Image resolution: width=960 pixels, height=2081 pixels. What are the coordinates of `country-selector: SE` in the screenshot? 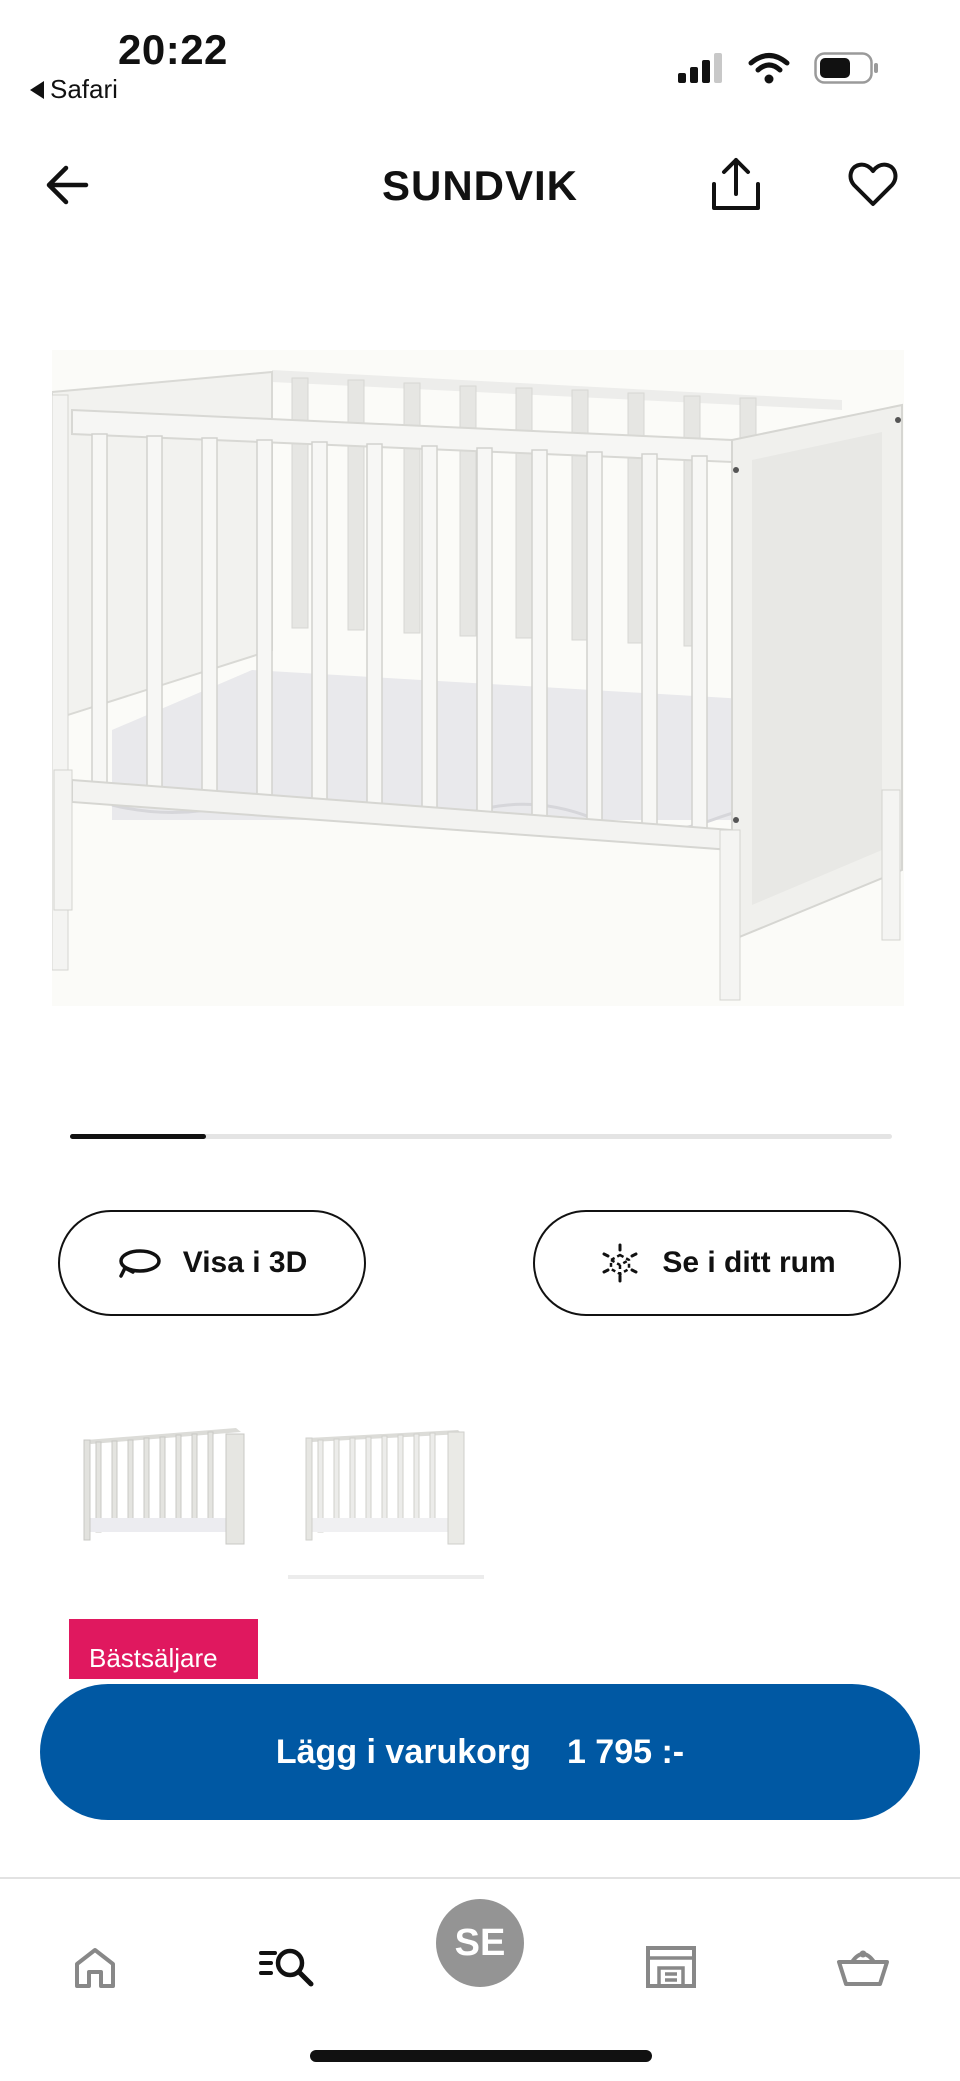 It's located at (480, 1943).